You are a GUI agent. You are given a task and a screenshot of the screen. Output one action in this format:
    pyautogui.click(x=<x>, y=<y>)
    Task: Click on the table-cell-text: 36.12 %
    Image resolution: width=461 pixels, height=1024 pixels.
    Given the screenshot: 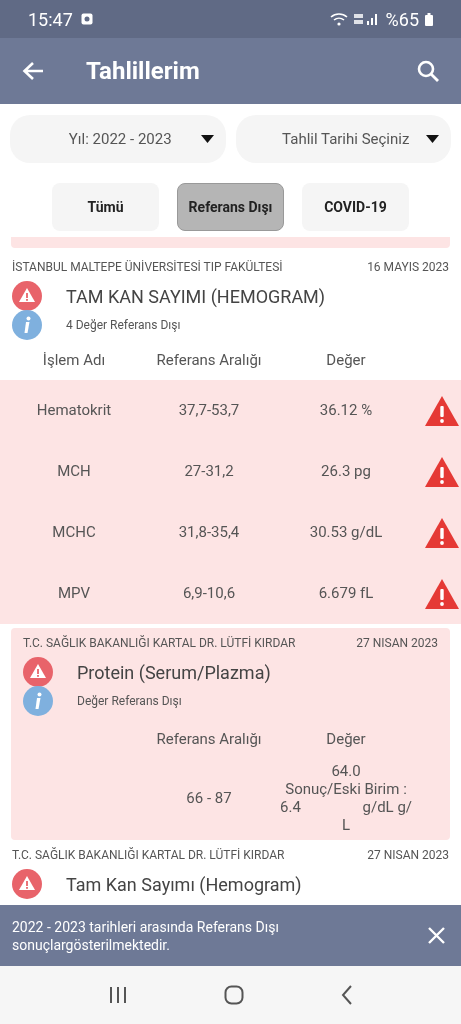 What is the action you would take?
    pyautogui.click(x=346, y=411)
    